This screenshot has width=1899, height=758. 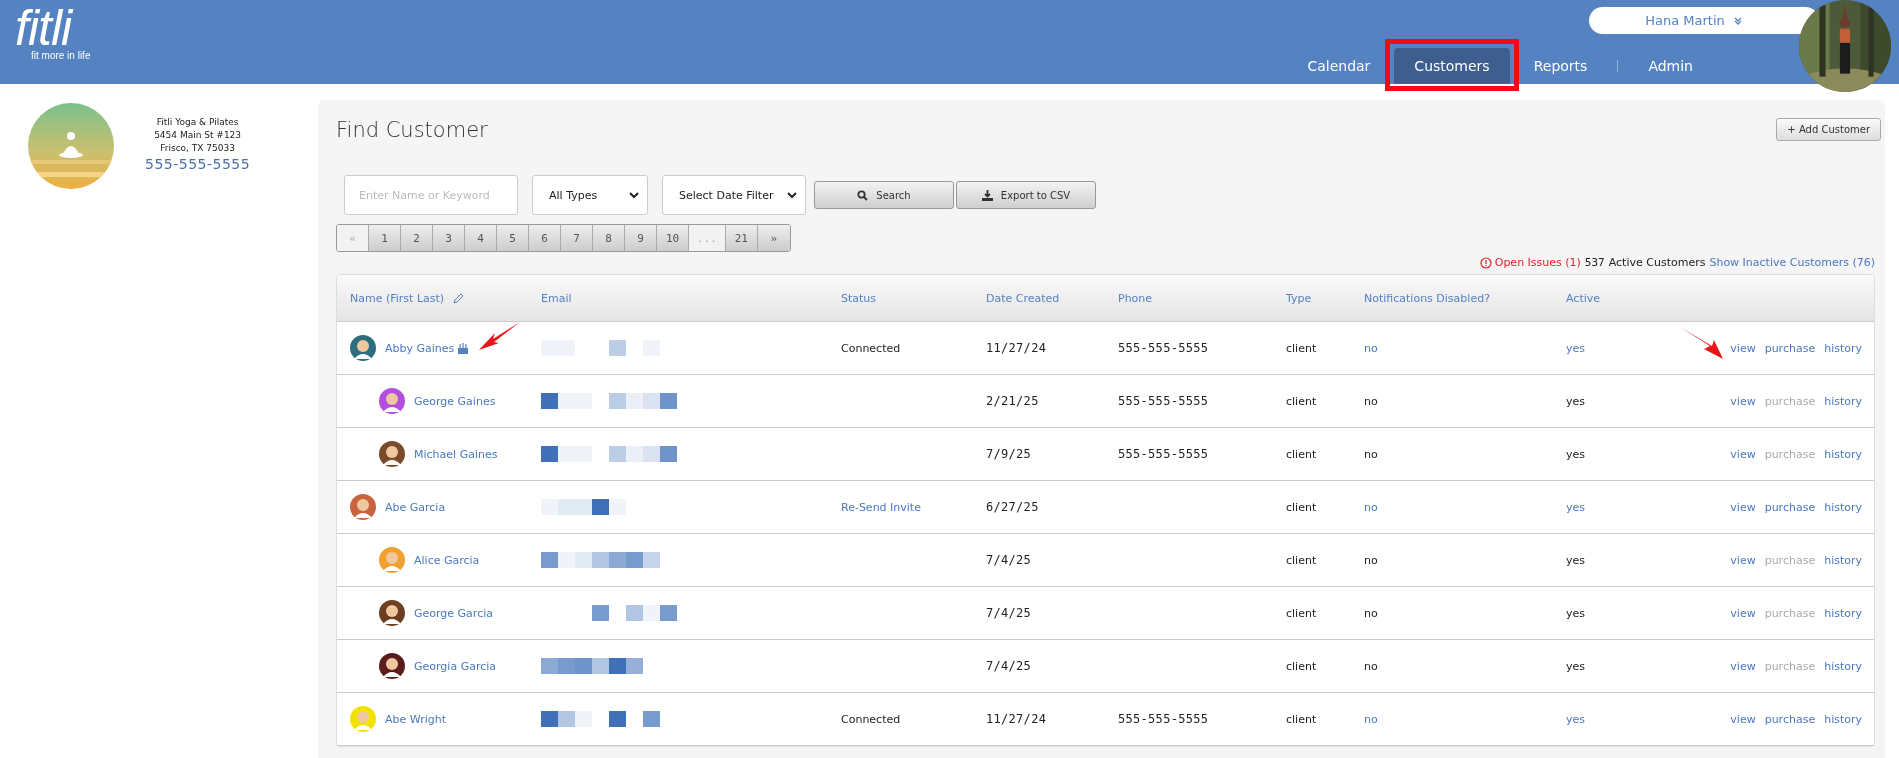 I want to click on export-button: Export to CSV, so click(x=1026, y=195).